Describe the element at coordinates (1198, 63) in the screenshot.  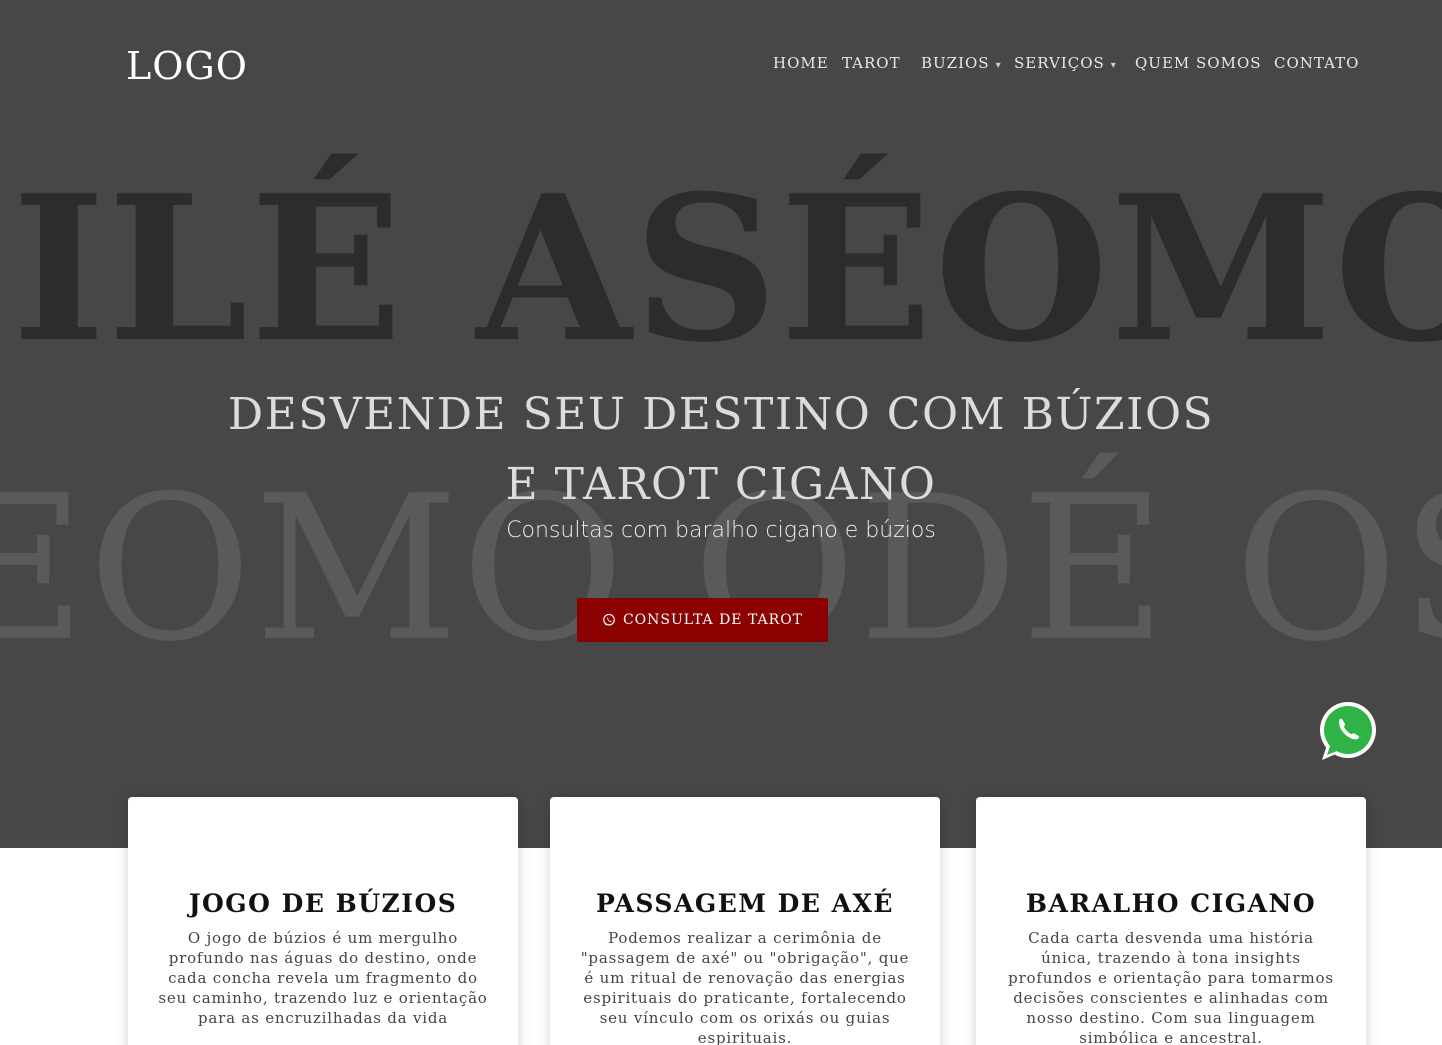
I see `nav-item-quem-somos: QUEM SOMOS` at that location.